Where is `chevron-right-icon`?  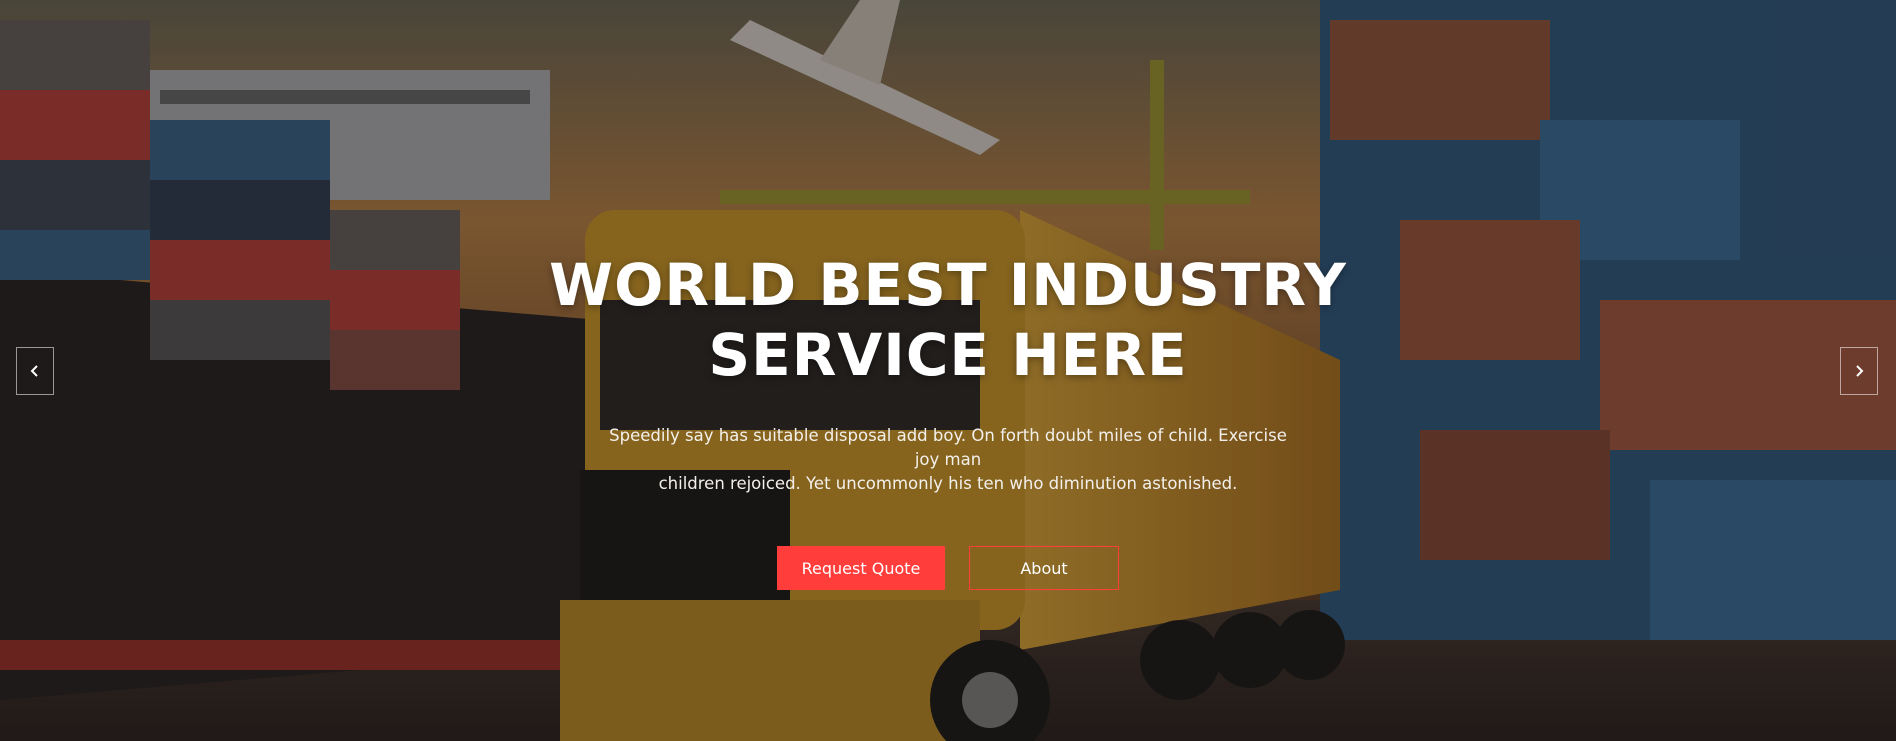
chevron-right-icon is located at coordinates (1860, 371).